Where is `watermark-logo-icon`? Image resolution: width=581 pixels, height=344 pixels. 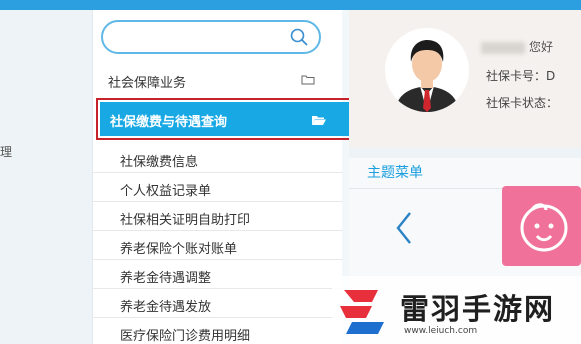 watermark-logo-icon is located at coordinates (362, 312).